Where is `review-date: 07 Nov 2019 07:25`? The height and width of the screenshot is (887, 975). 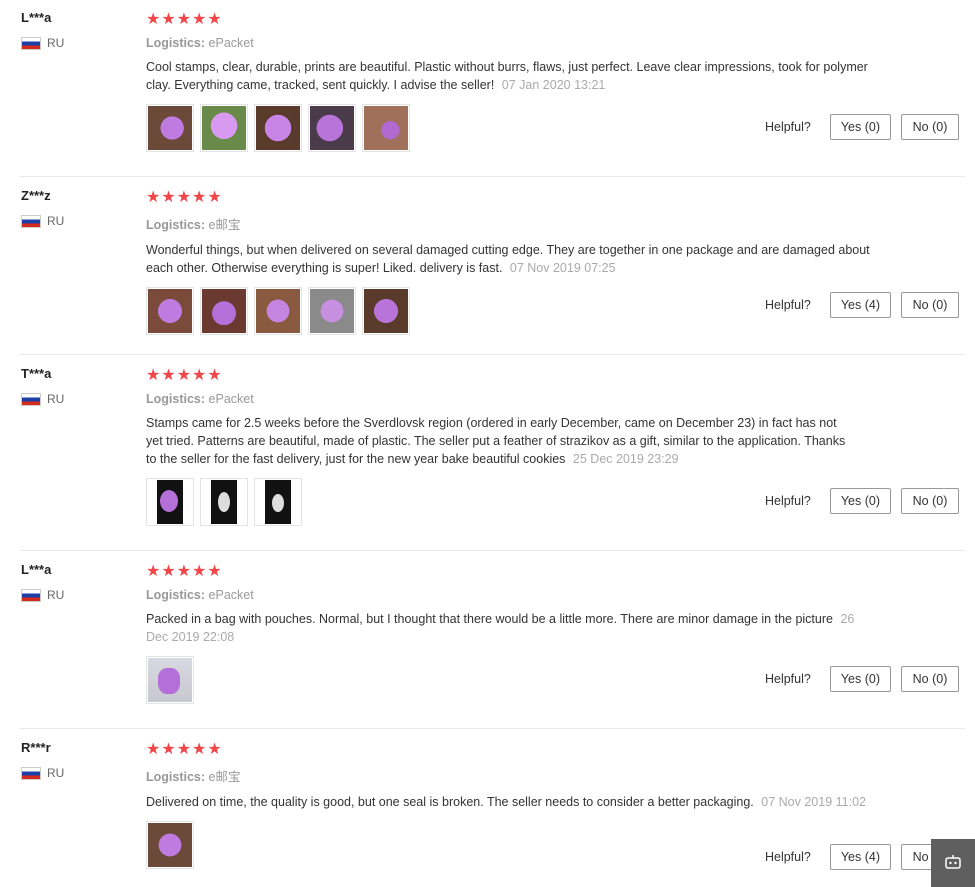
review-date: 07 Nov 2019 07:25 is located at coordinates (562, 268).